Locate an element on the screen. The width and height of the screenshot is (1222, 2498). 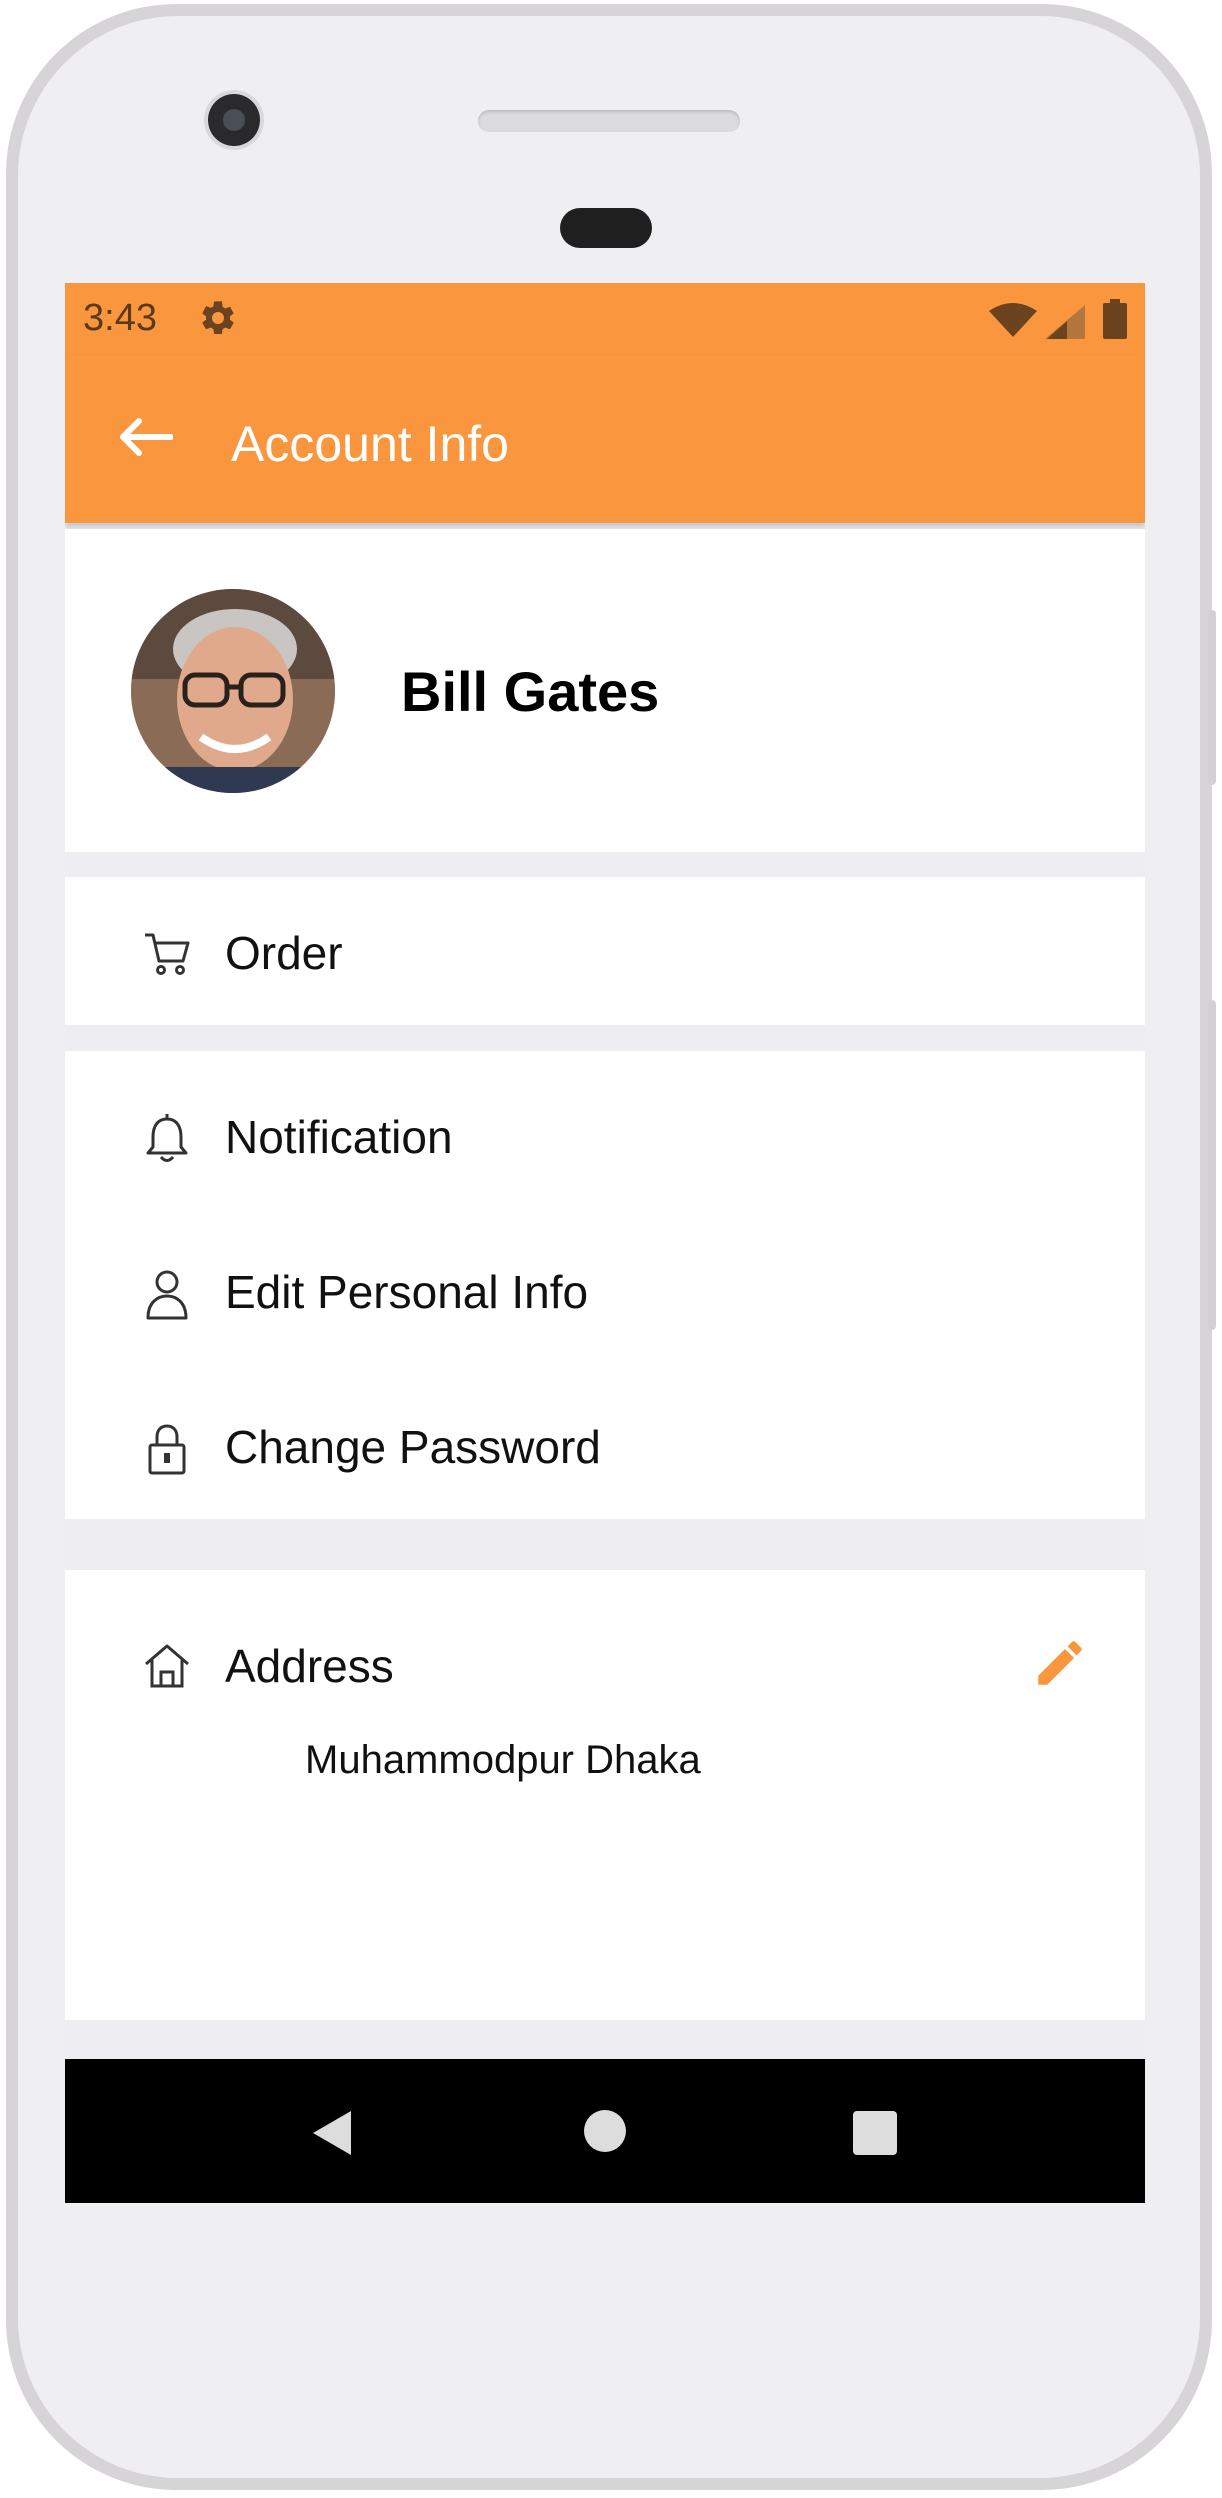
recents-square-icon is located at coordinates (875, 2135).